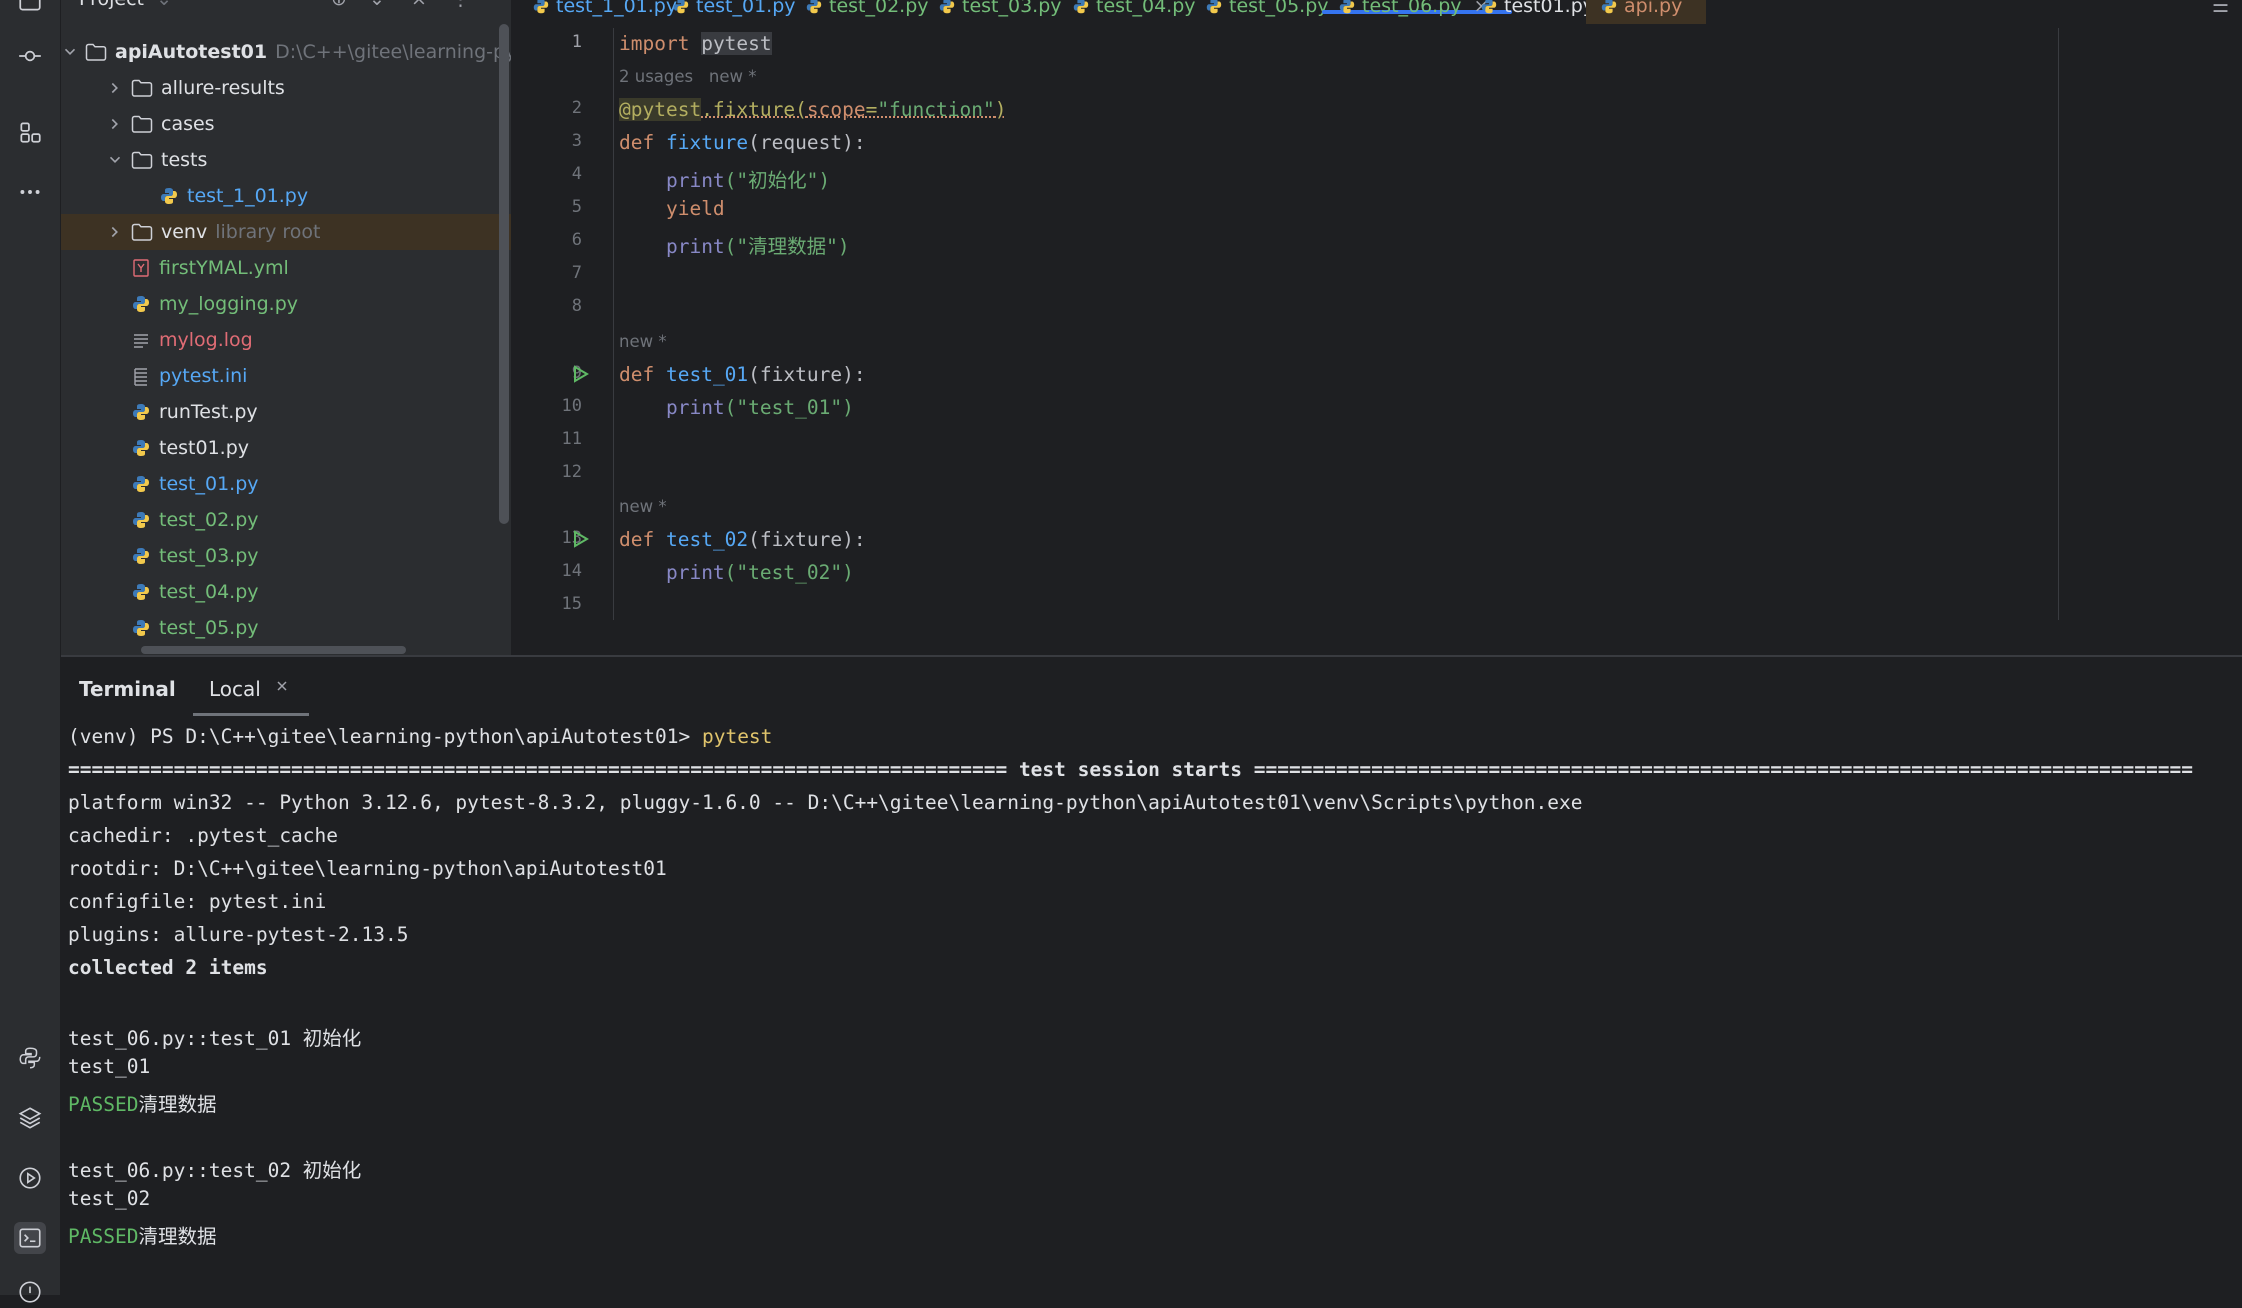  I want to click on code-line-9: def test_01(fixture):, so click(742, 374).